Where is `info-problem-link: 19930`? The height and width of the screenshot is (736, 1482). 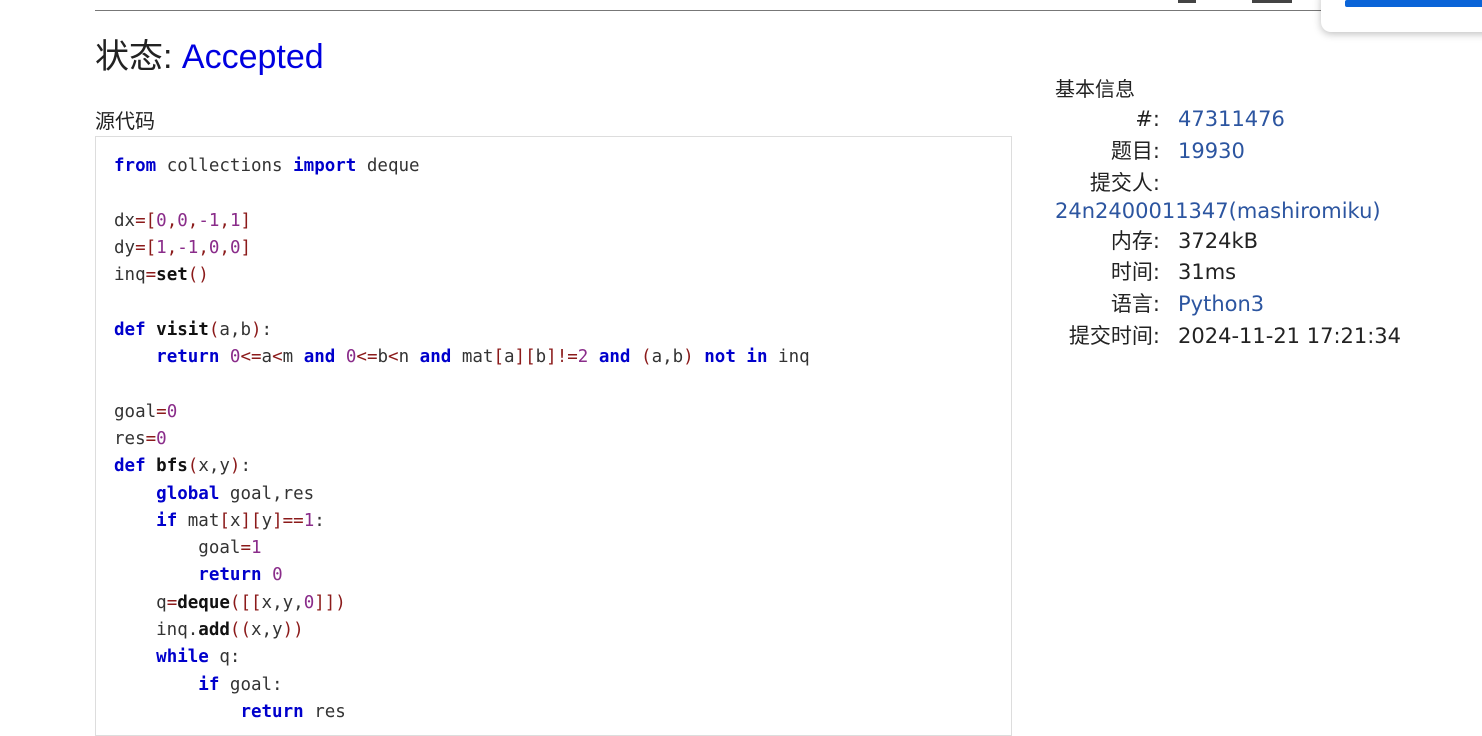 info-problem-link: 19930 is located at coordinates (1211, 152).